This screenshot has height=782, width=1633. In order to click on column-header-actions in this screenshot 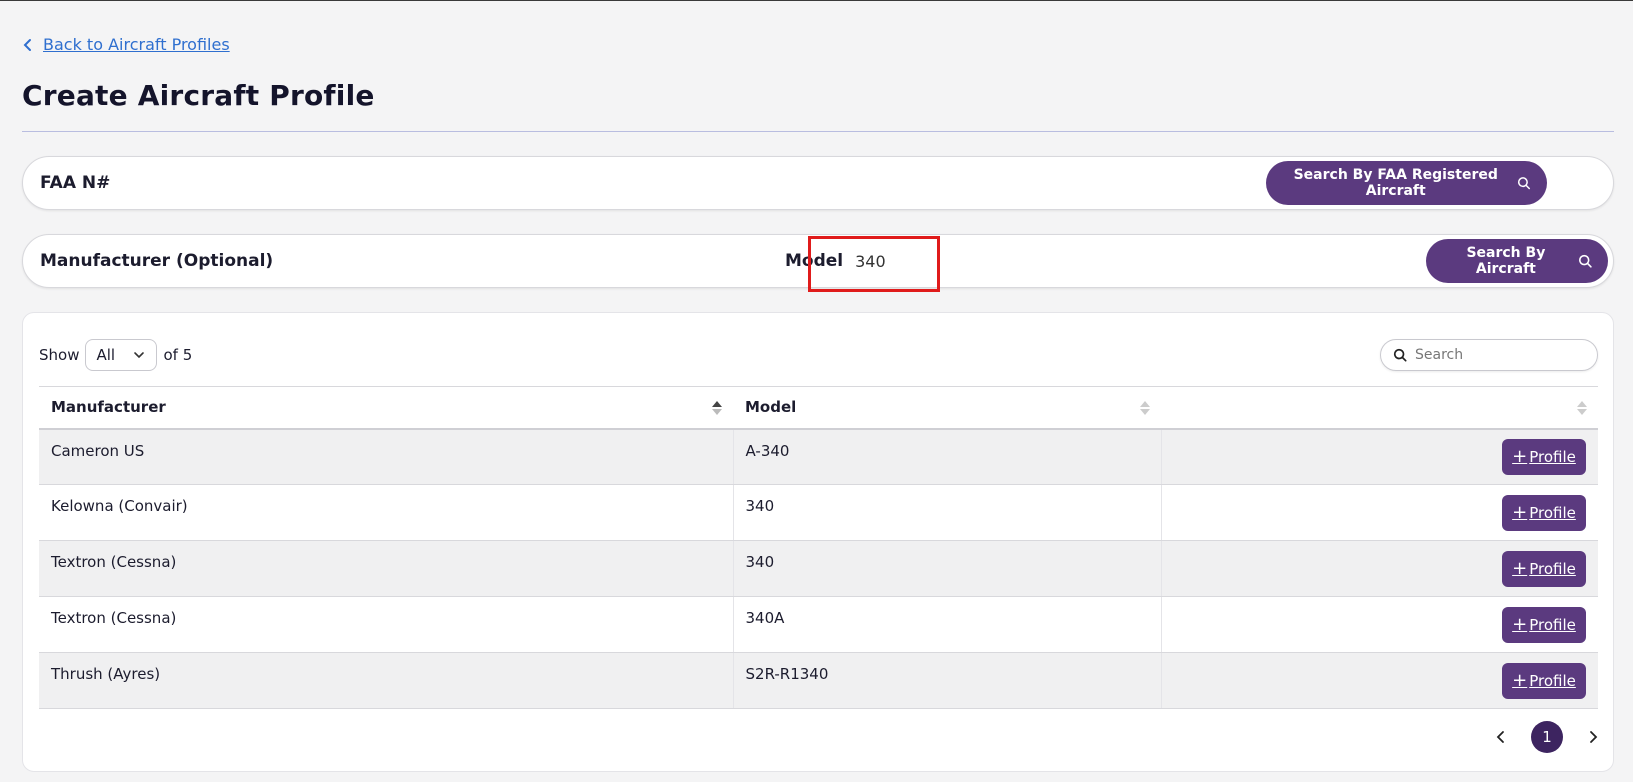, I will do `click(1379, 408)`.